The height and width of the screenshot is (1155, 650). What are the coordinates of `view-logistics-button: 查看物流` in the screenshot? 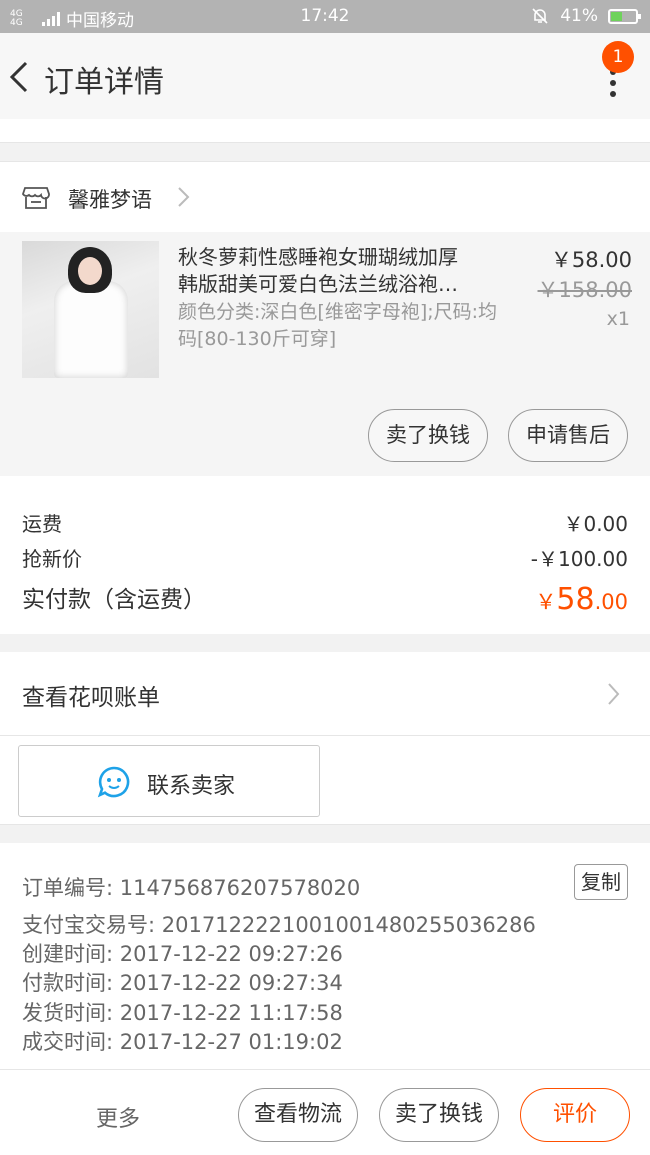 It's located at (298, 1115).